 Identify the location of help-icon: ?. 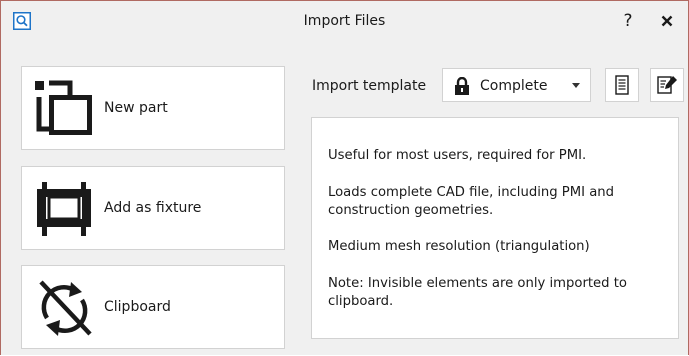
(628, 21).